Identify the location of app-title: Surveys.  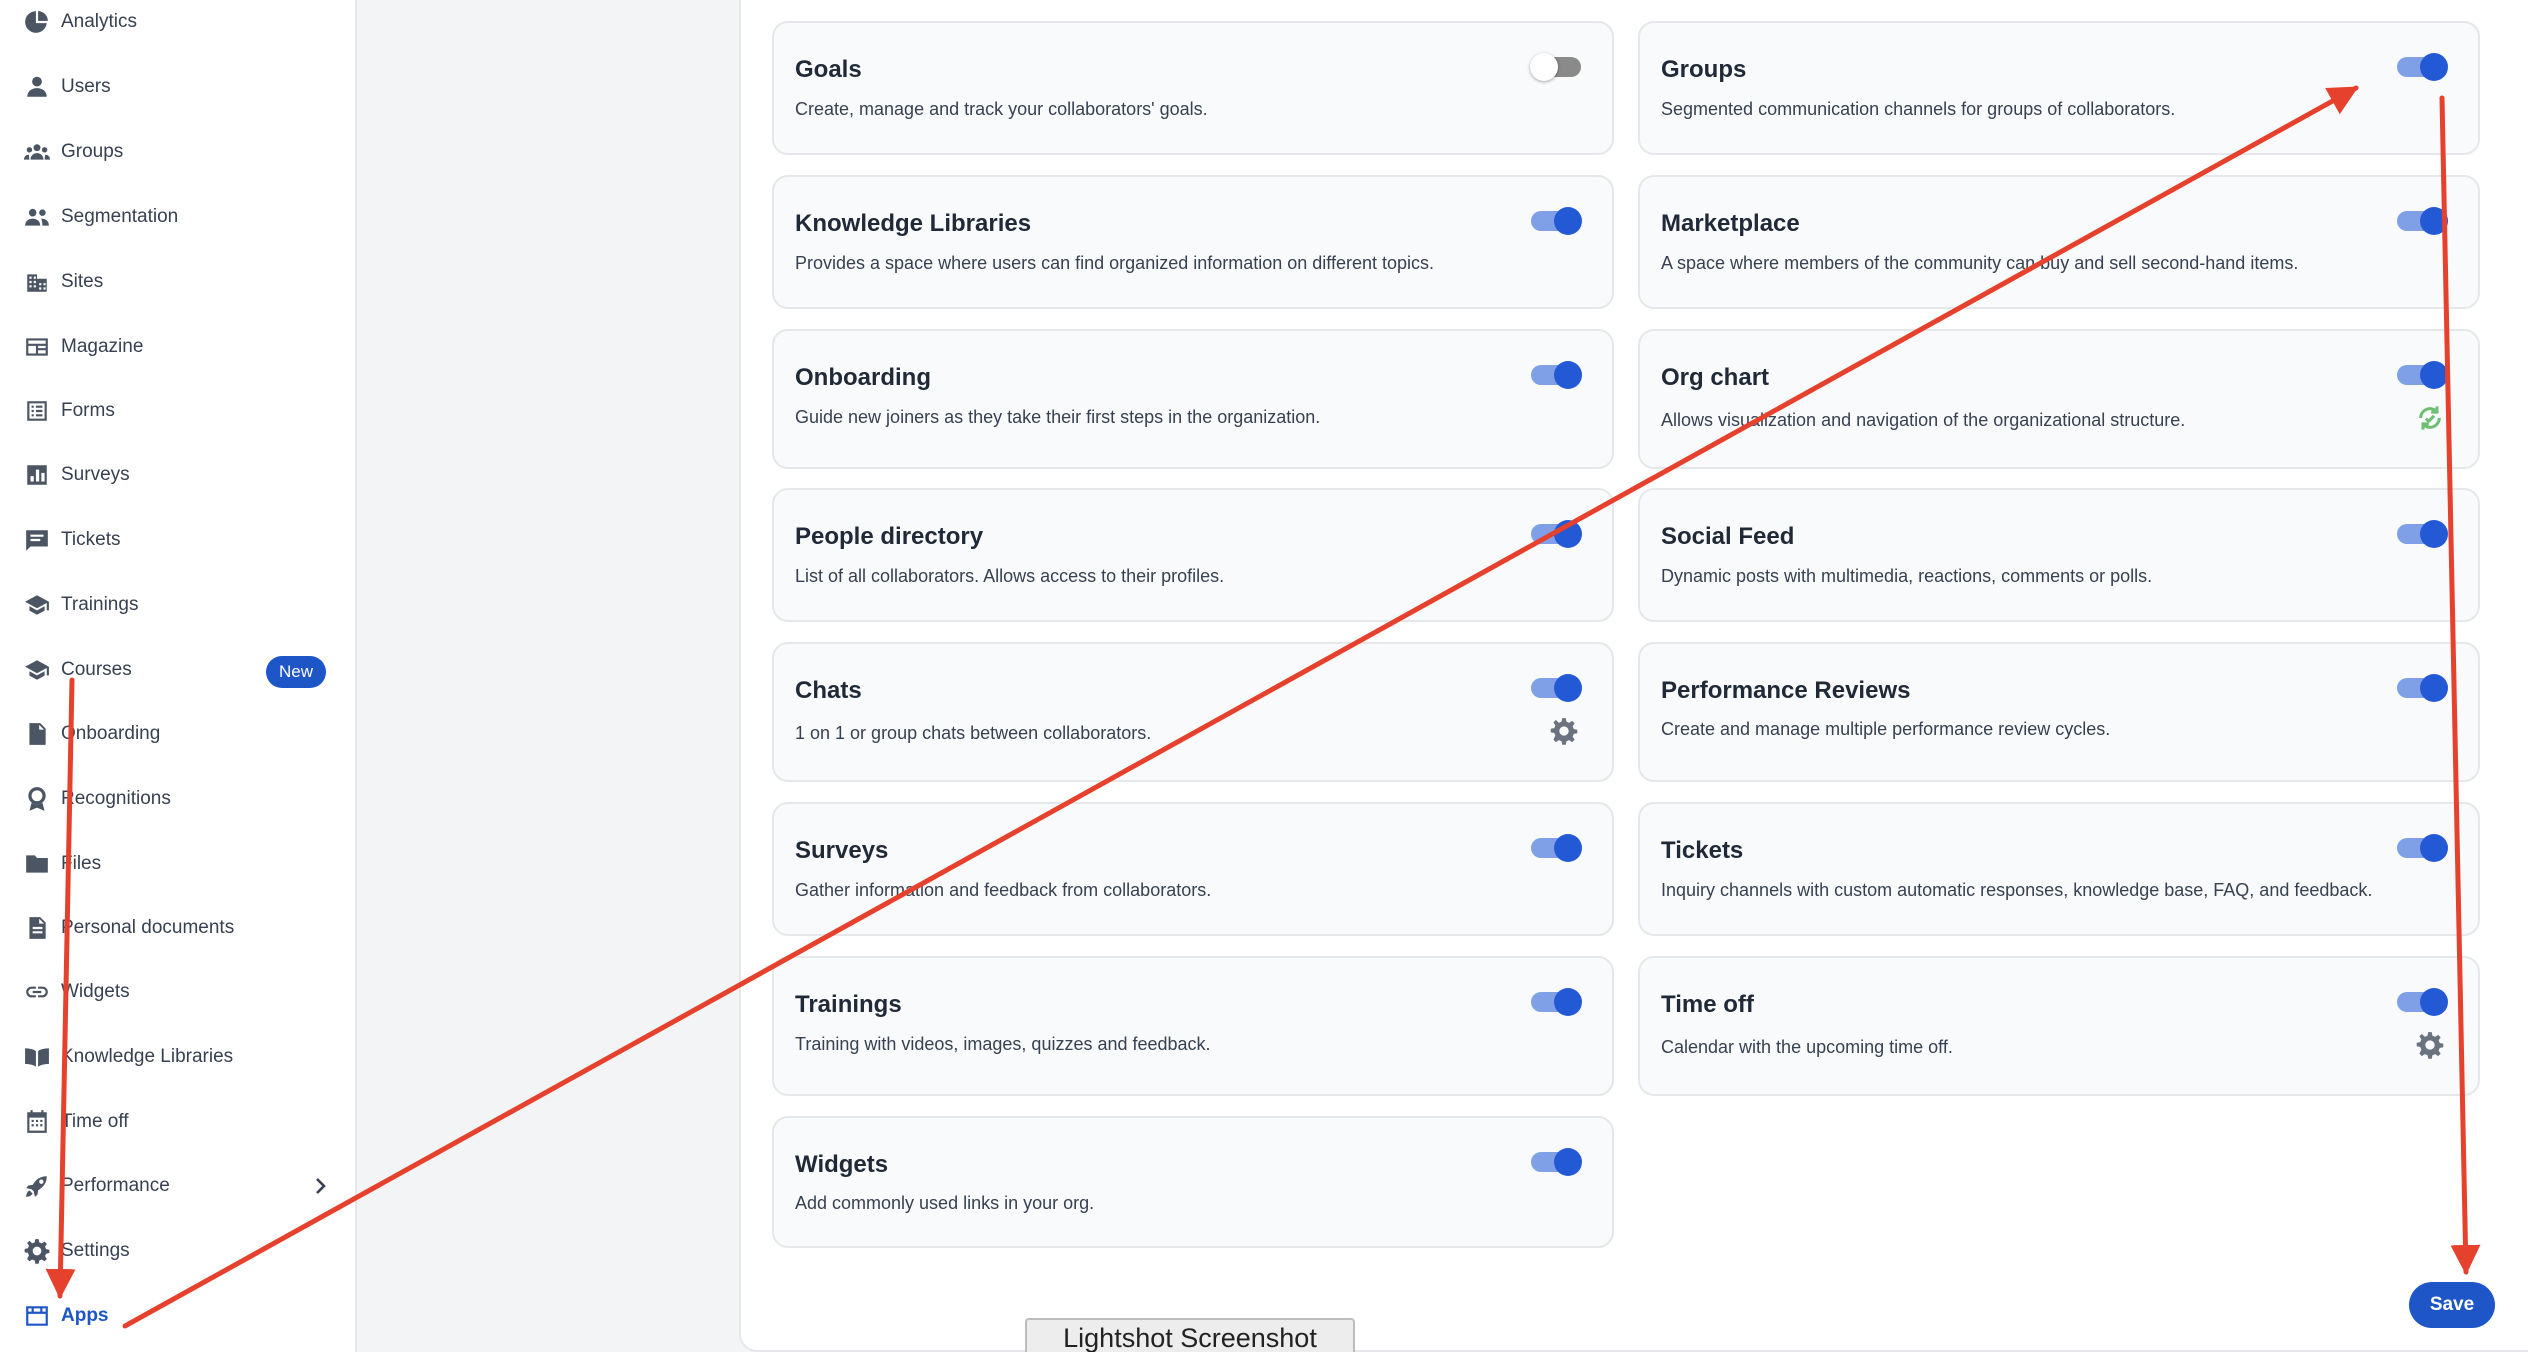
(842, 850).